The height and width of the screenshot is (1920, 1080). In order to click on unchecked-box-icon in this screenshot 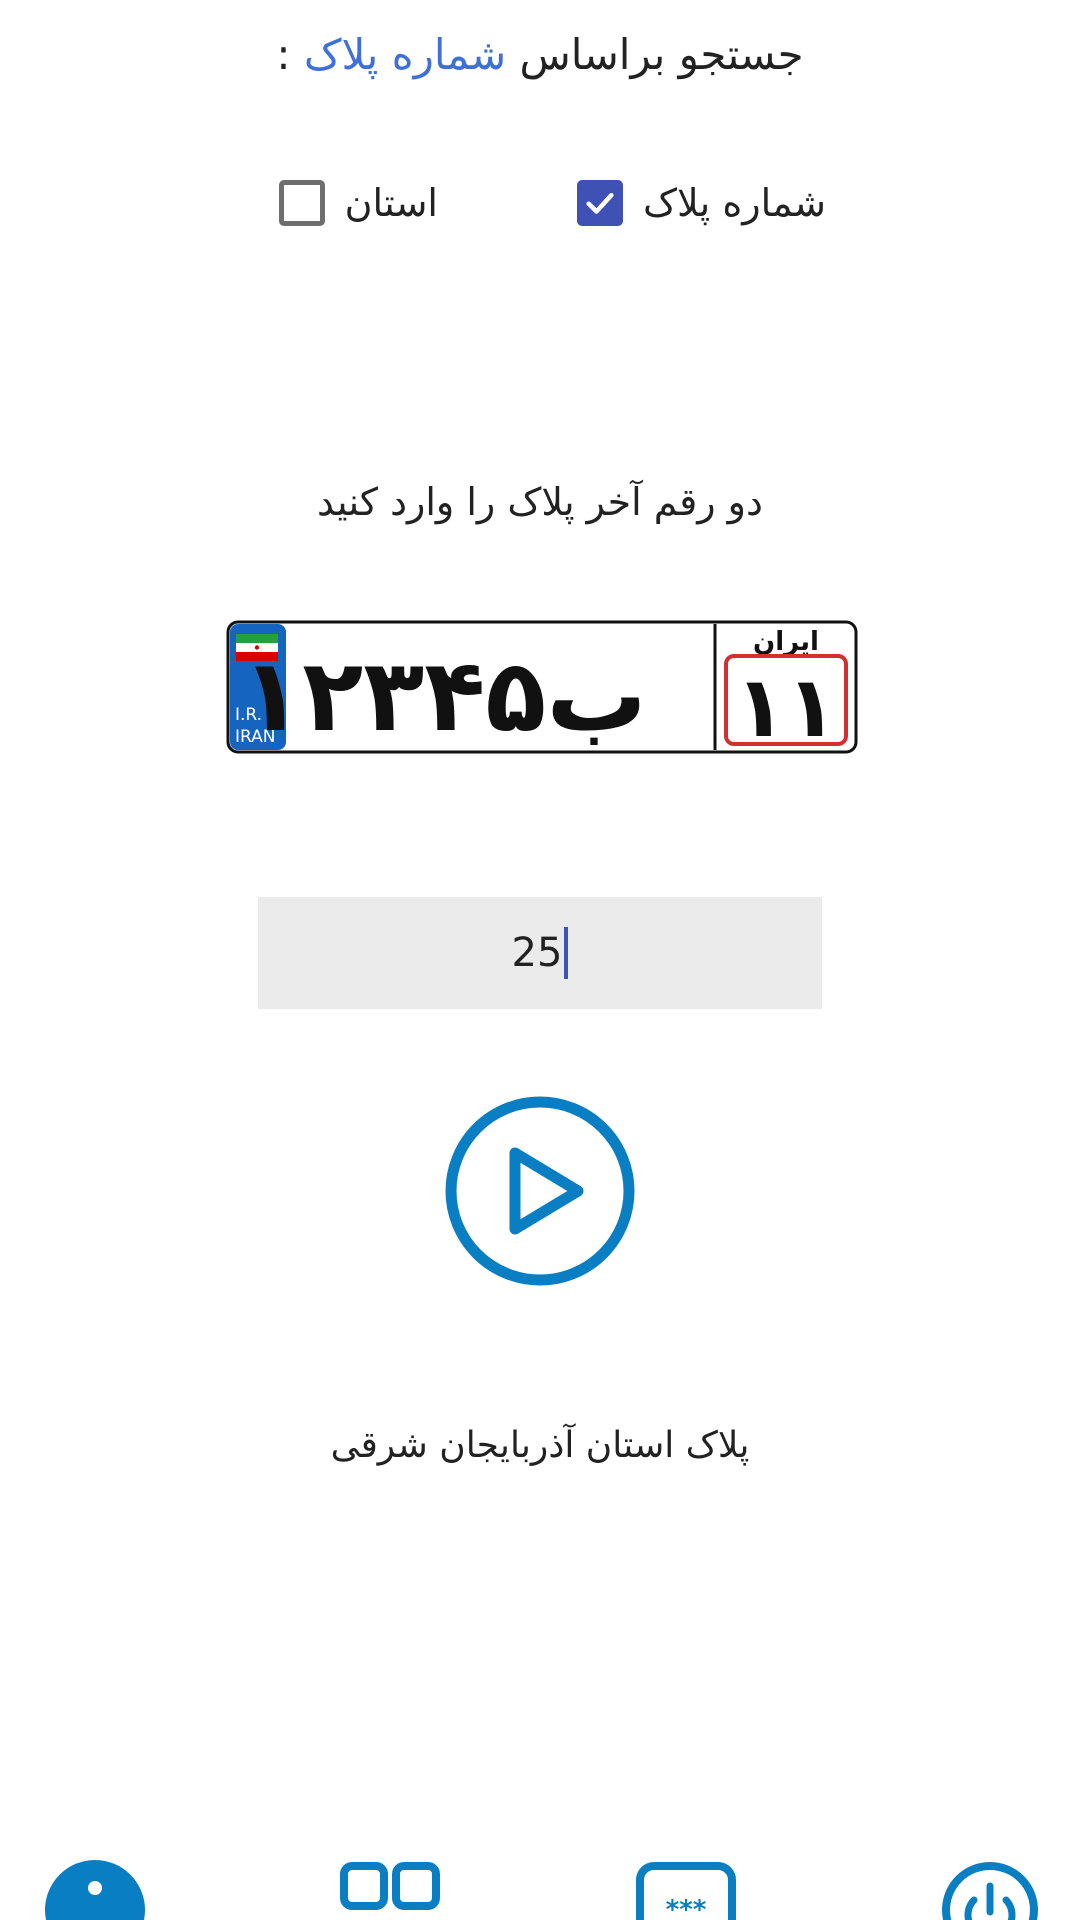, I will do `click(301, 203)`.